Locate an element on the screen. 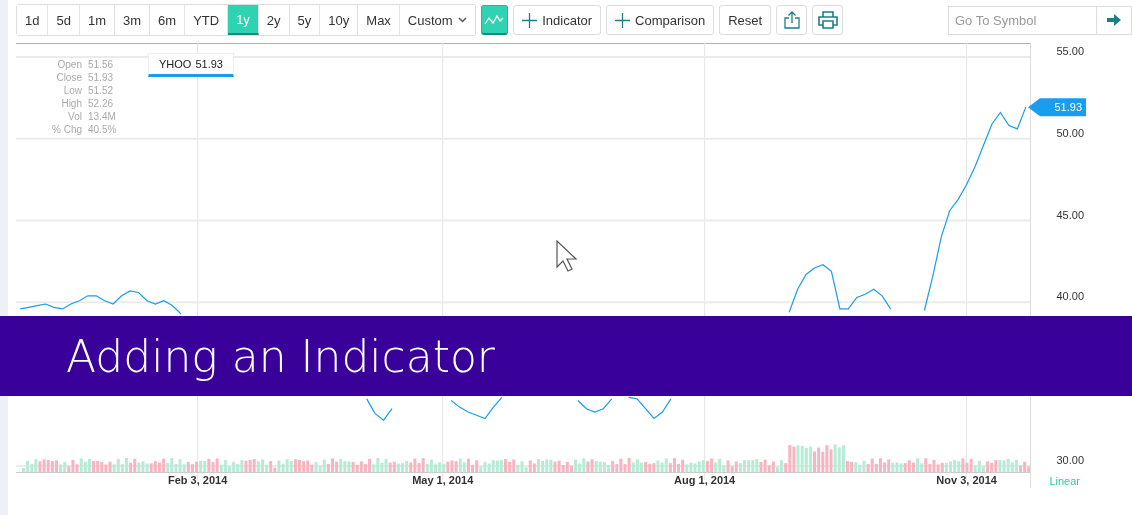 This screenshot has height=515, width=1132. symbol-search-field: Go To Symbol is located at coordinates (1022, 20).